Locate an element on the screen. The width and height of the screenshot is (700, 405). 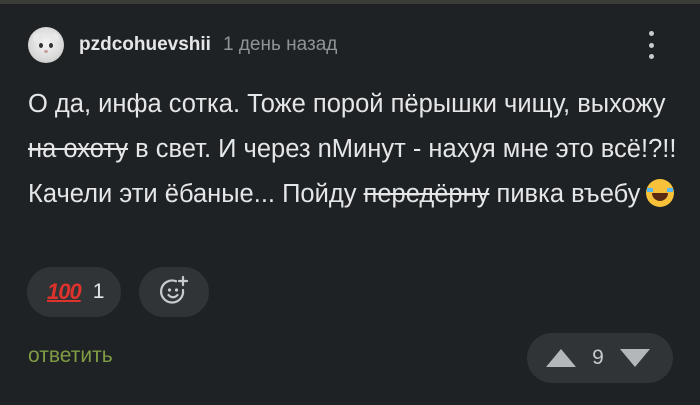
add-emoji-icon is located at coordinates (174, 289).